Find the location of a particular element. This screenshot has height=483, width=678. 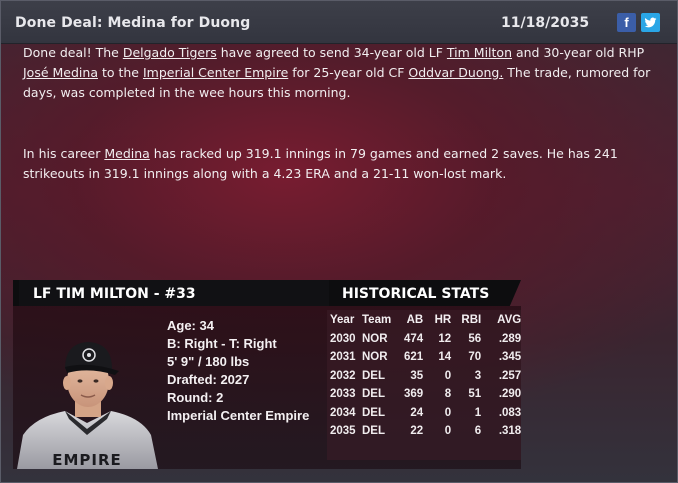

text: Done deal! The is located at coordinates (73, 52).